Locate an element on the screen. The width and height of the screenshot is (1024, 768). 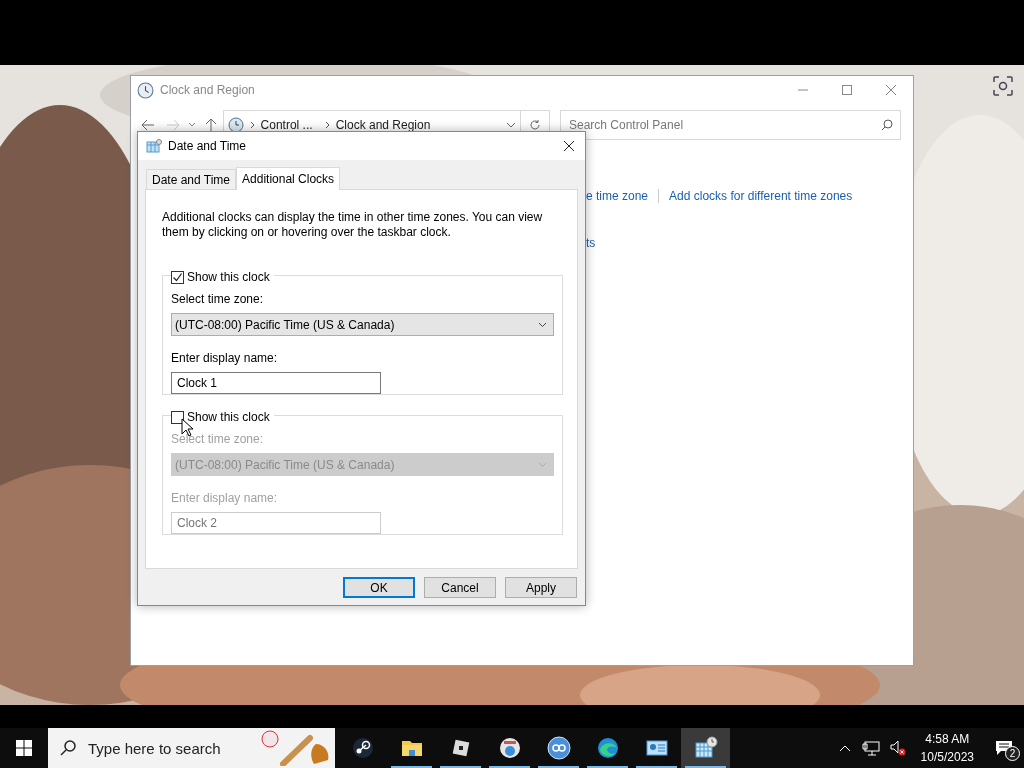
taskbar-button is located at coordinates (705, 748).